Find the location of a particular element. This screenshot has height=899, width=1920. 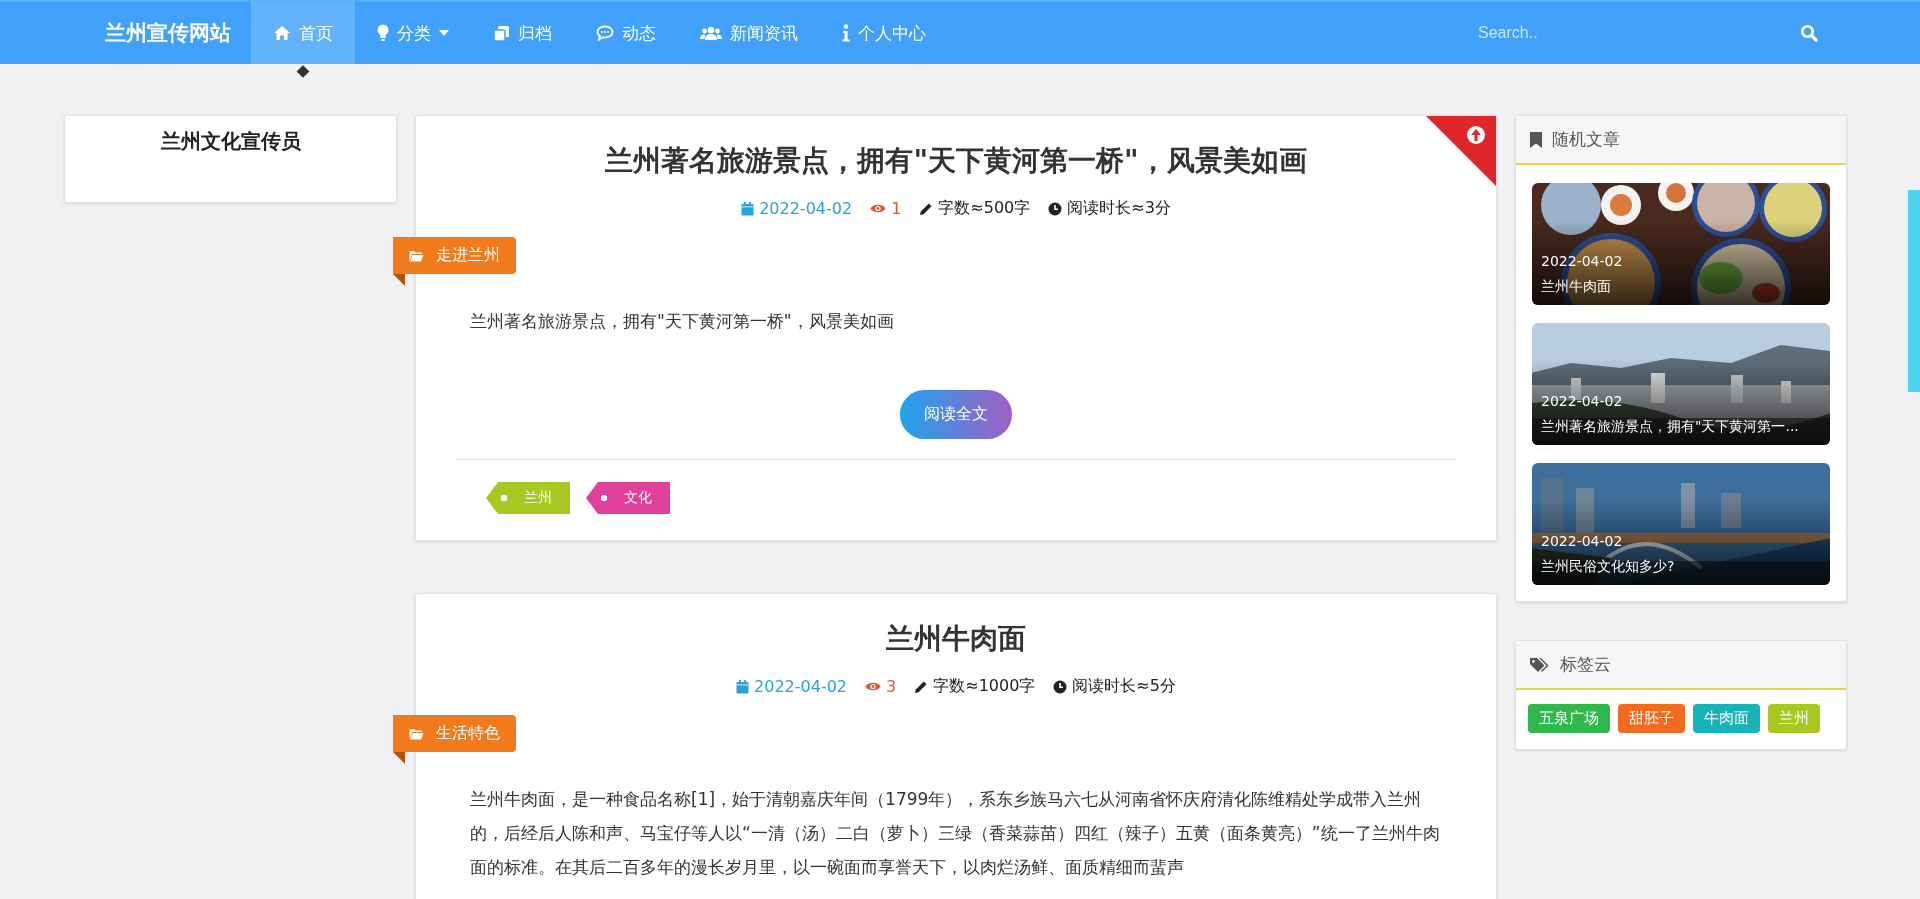

article-title: 兰州著名旅游景点，拥有"天下黄河第一桥"，风景美如画 is located at coordinates (956, 161).